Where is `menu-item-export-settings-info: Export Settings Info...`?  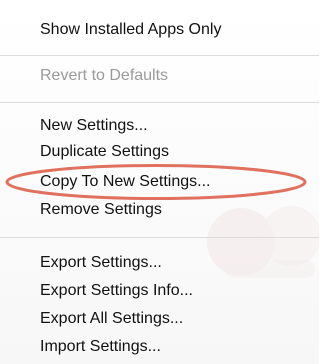
menu-item-export-settings-info: Export Settings Info... is located at coordinates (116, 291).